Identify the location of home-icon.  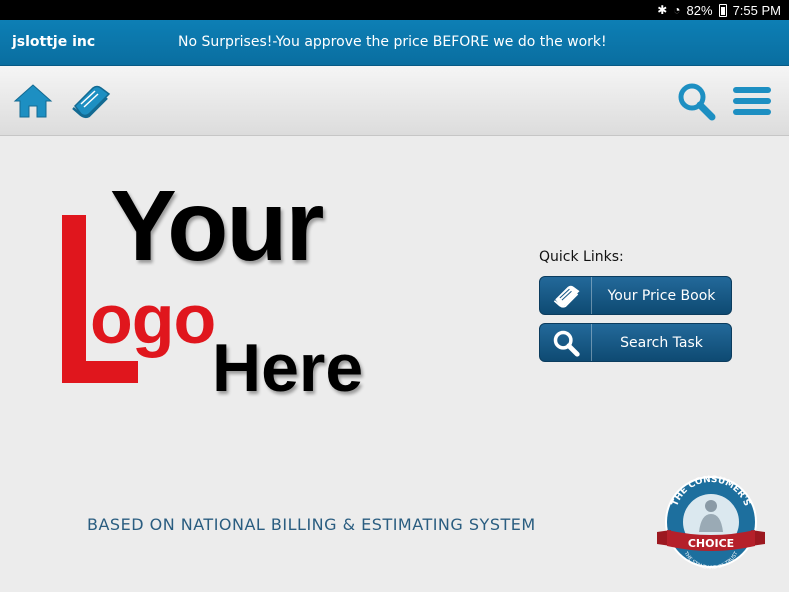
(33, 101).